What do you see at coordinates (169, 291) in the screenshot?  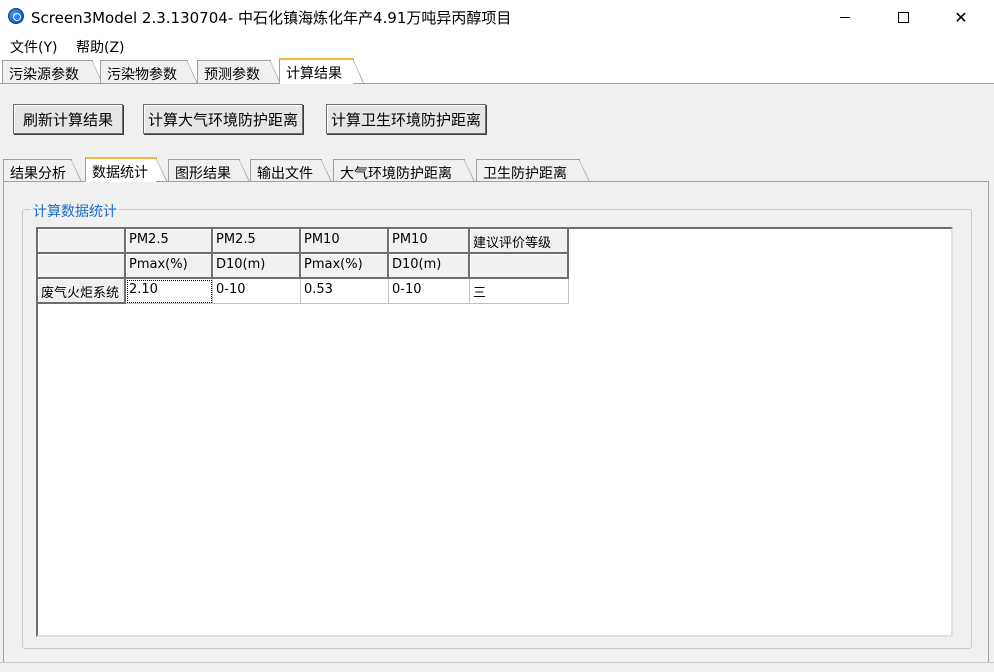 I see `table-cell: 2.10` at bounding box center [169, 291].